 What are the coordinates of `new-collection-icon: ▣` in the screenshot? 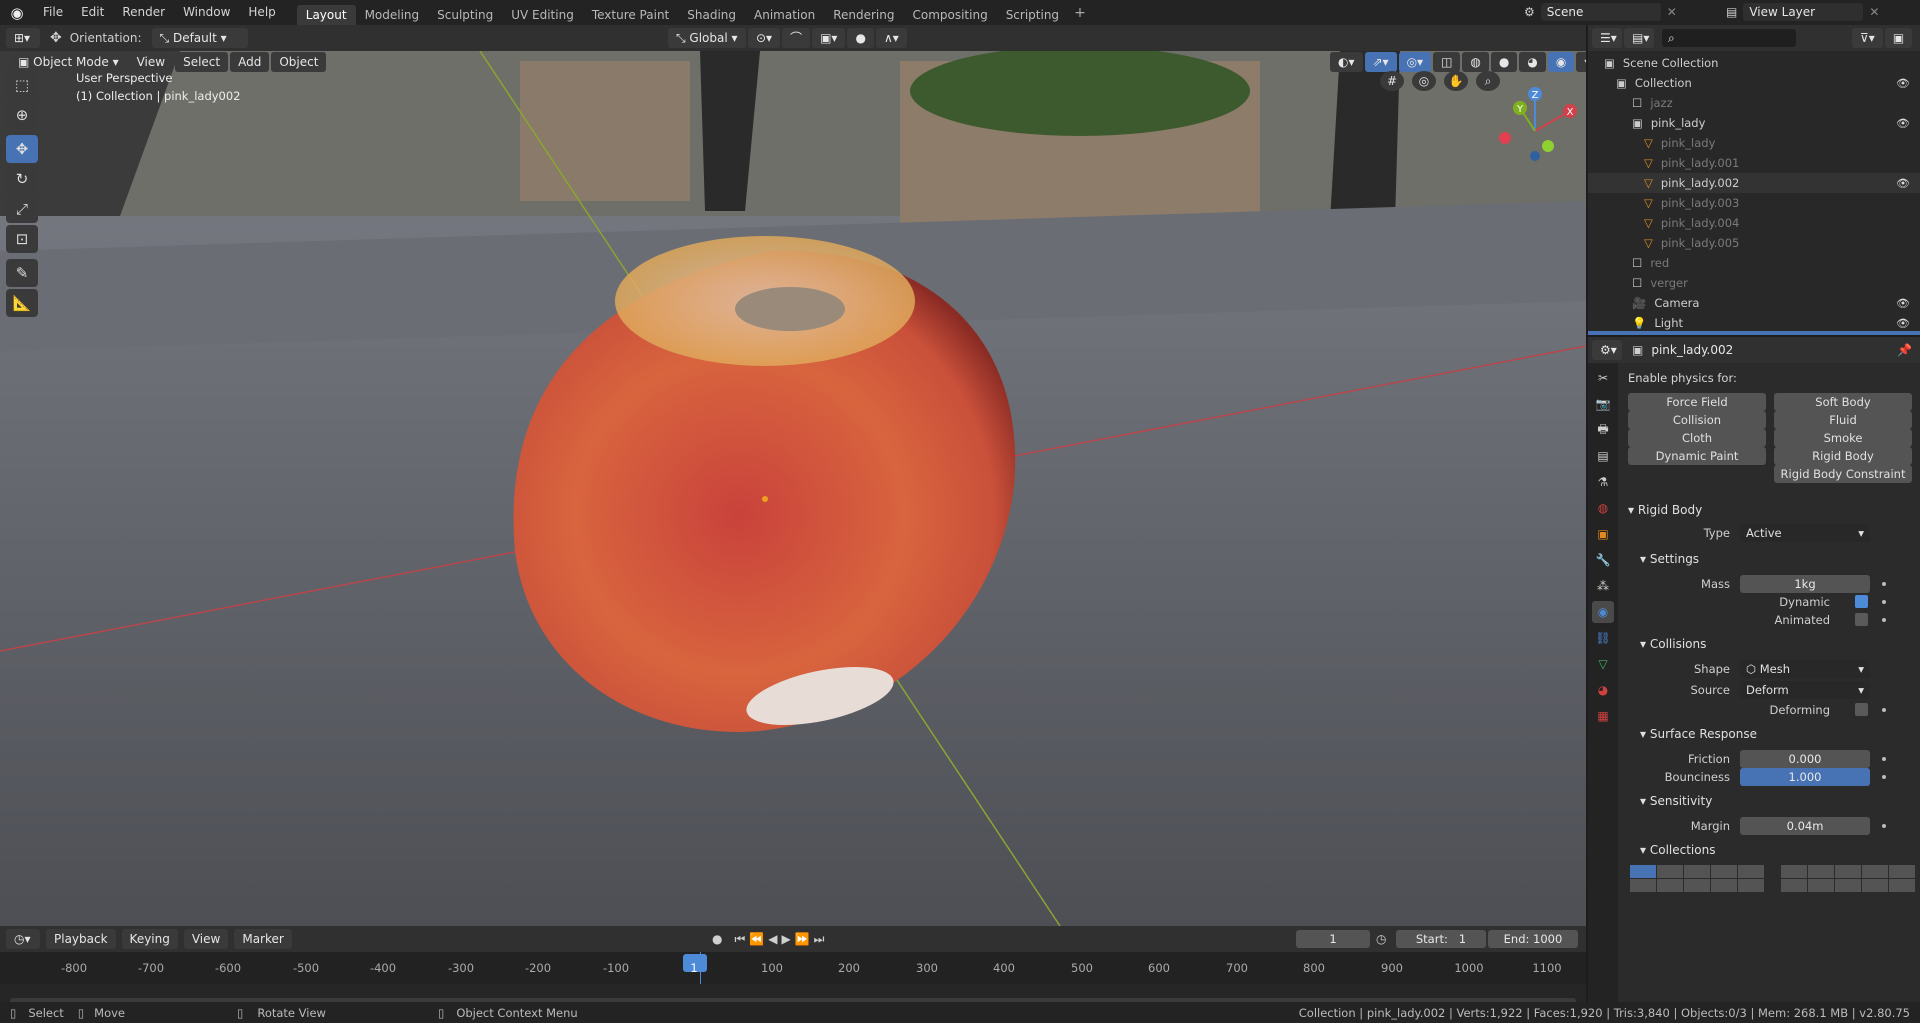 It's located at (1898, 38).